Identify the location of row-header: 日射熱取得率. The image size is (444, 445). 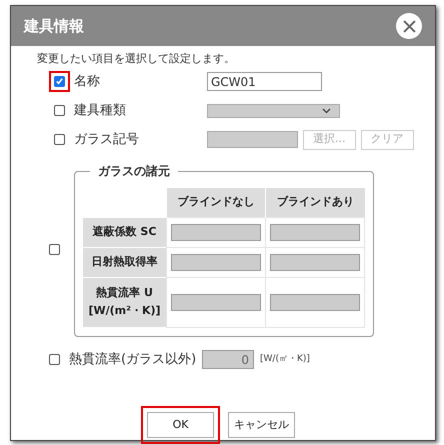
(124, 262).